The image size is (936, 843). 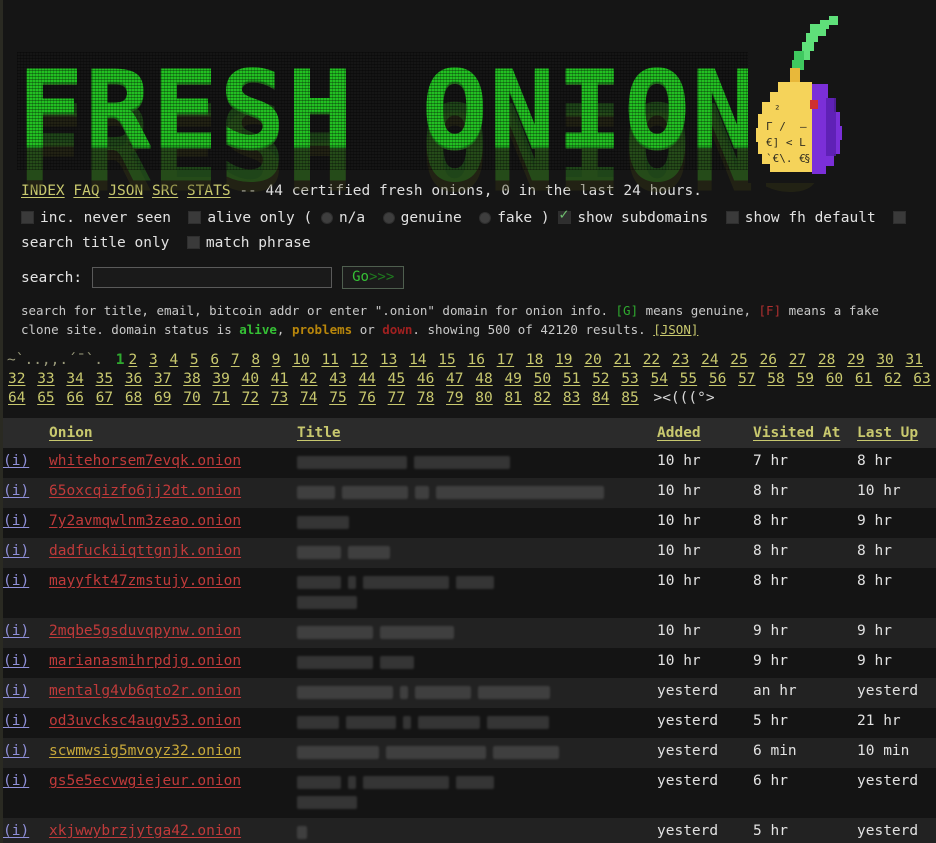 I want to click on onion-domain-link: mayyfkt47zmstujy.onion, so click(x=145, y=581).